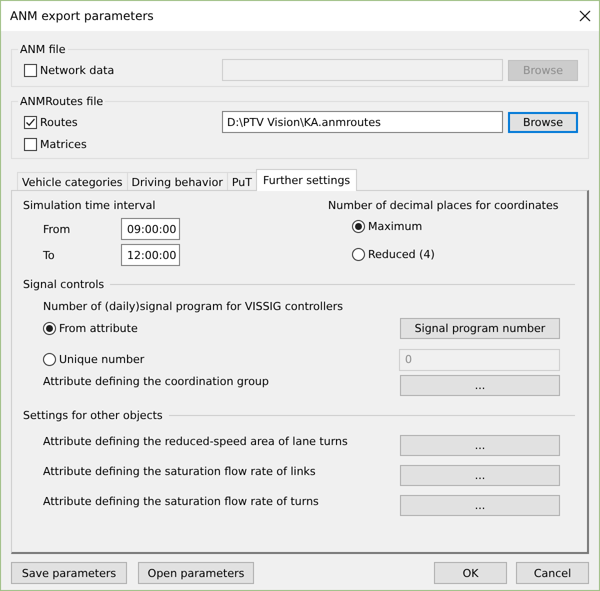  Describe the element at coordinates (82, 16) in the screenshot. I see `window-title: ANM export parameters` at that location.